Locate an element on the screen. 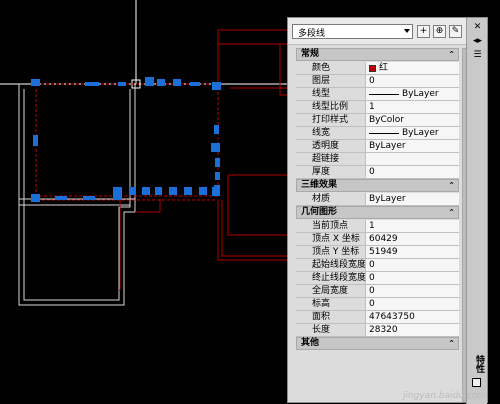  property-label: 透明度 is located at coordinates (331, 146).